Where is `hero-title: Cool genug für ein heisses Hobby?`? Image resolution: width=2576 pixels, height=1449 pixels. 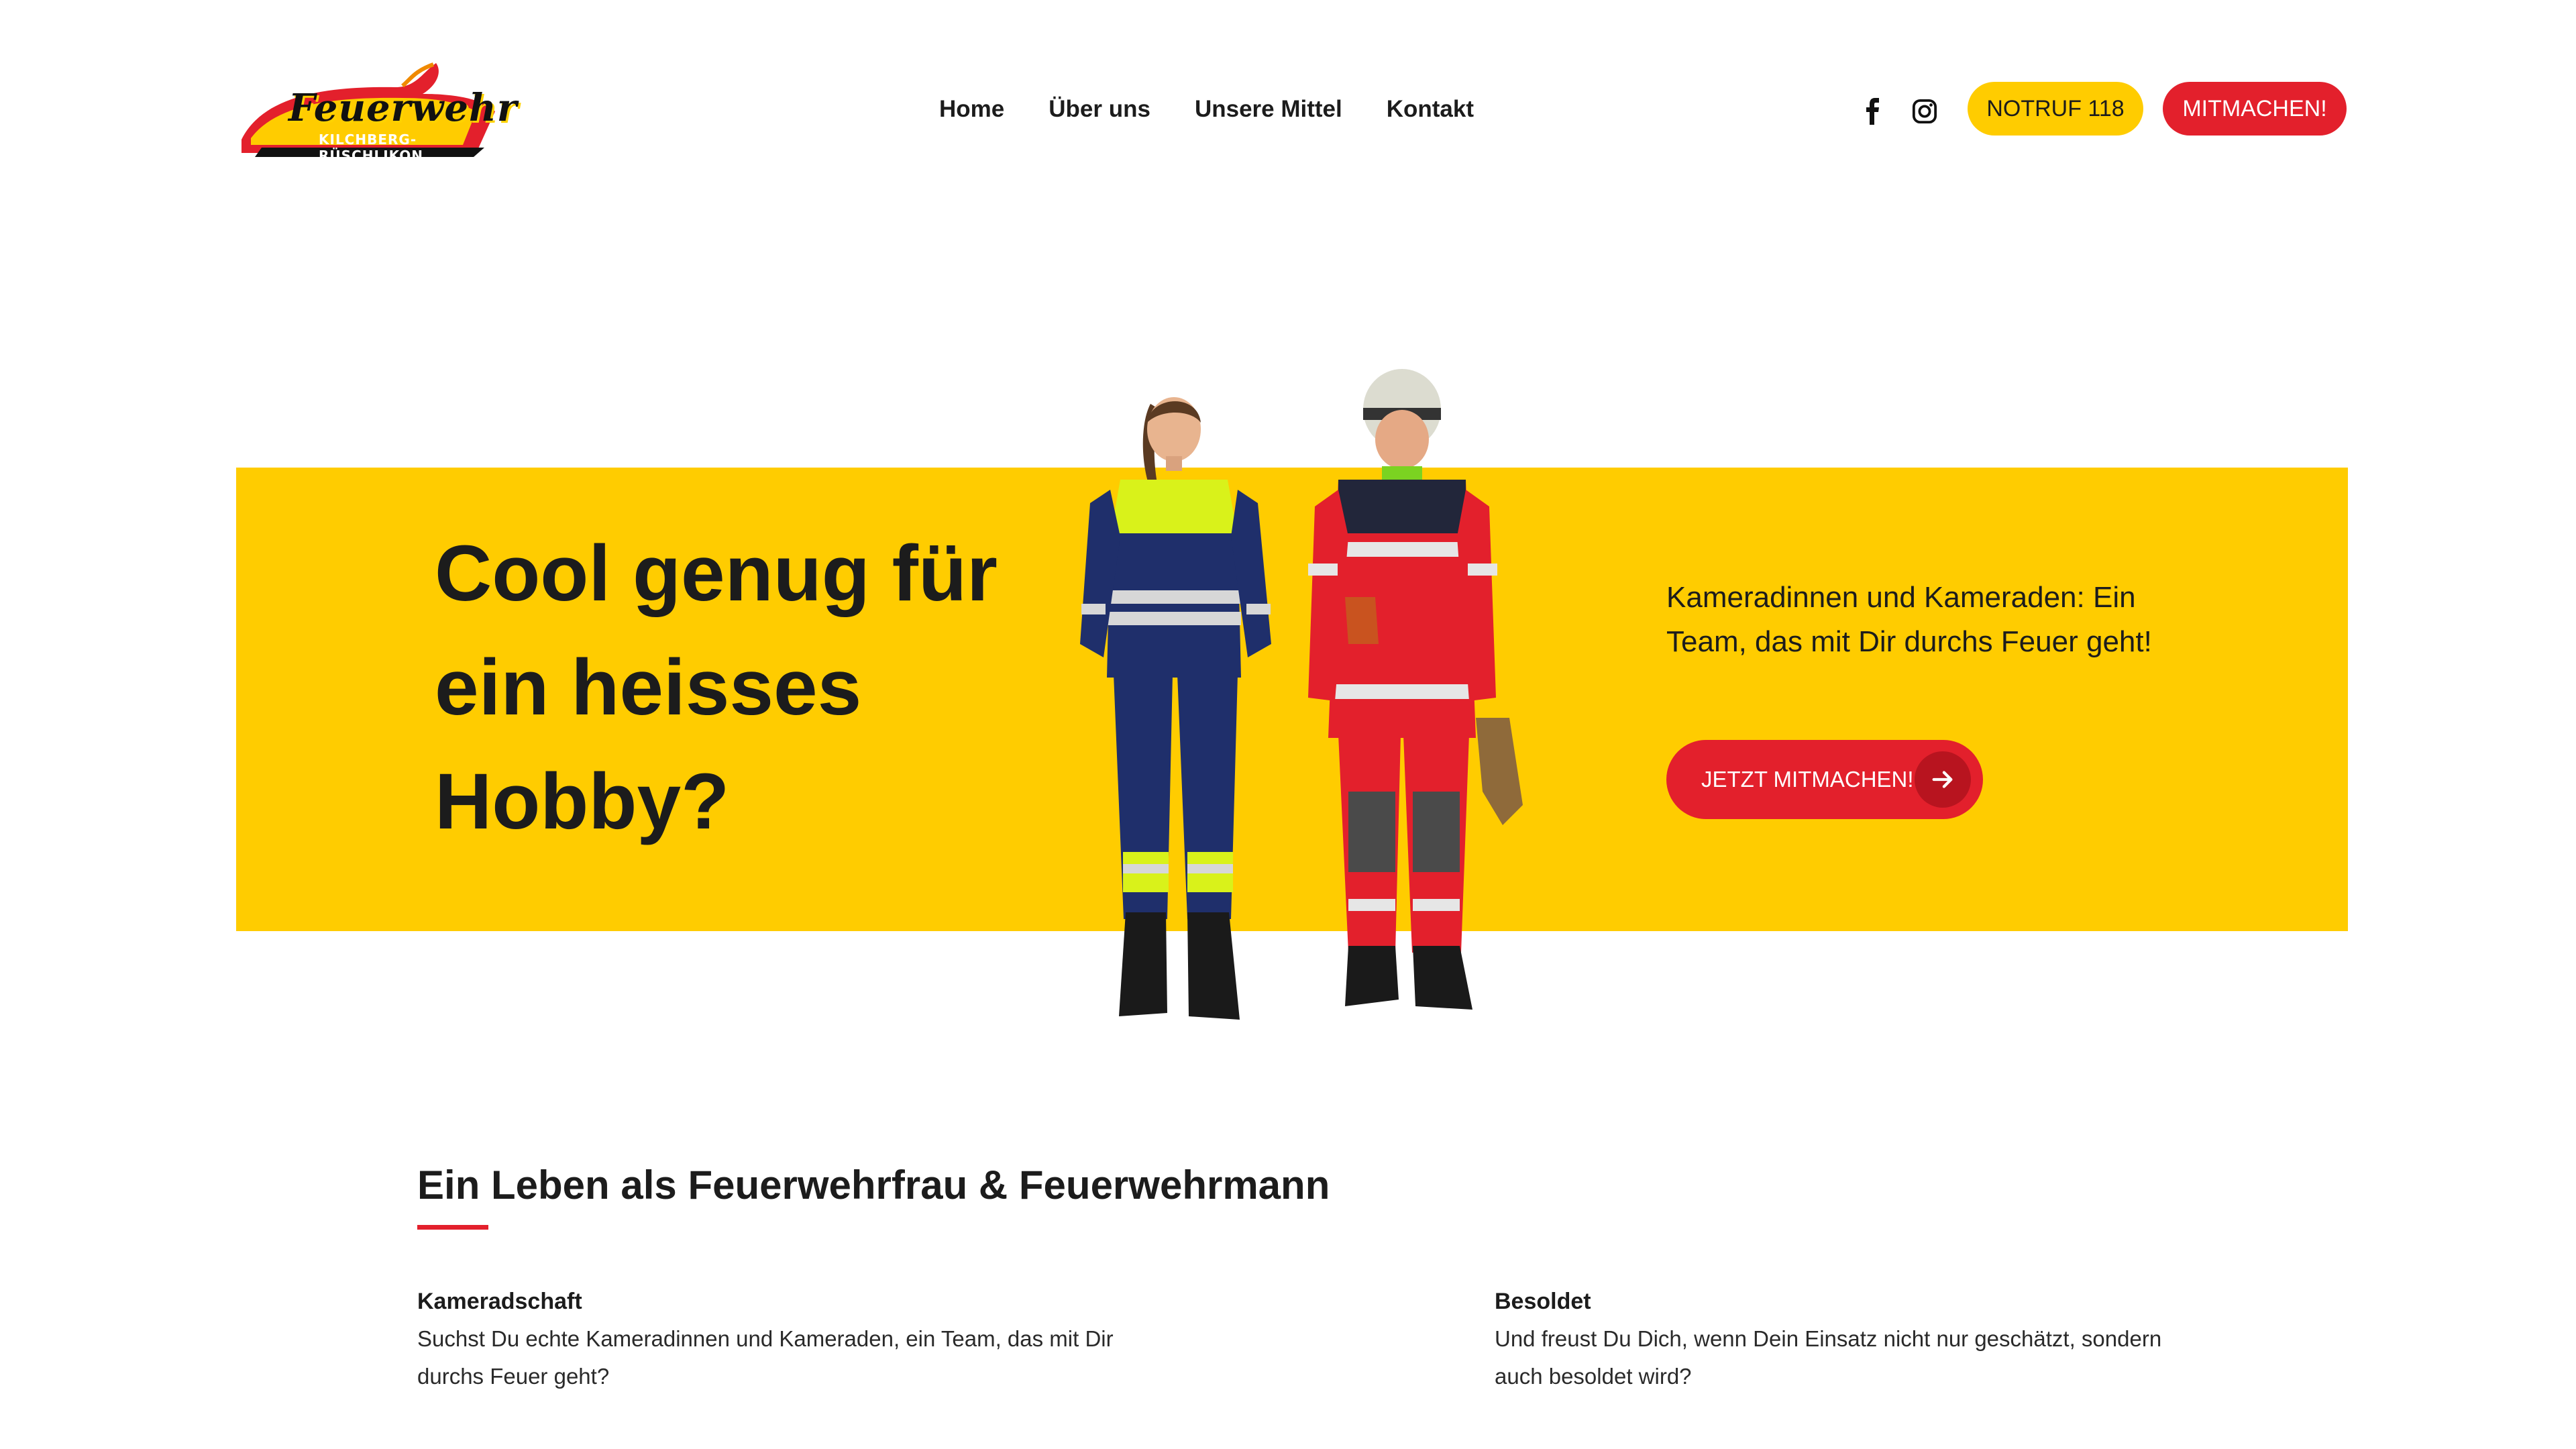
hero-title: Cool genug für ein heisses Hobby? is located at coordinates (716, 687).